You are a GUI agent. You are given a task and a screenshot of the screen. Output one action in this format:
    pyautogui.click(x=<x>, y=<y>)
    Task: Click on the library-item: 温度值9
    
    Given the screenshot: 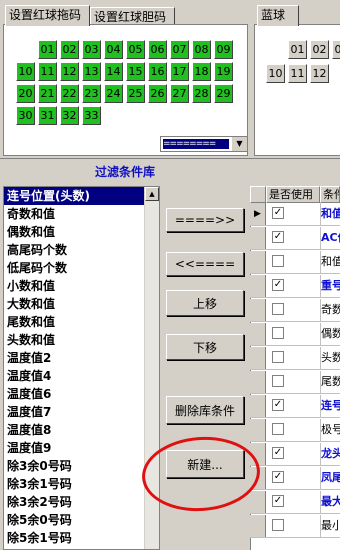 What is the action you would take?
    pyautogui.click(x=81, y=448)
    